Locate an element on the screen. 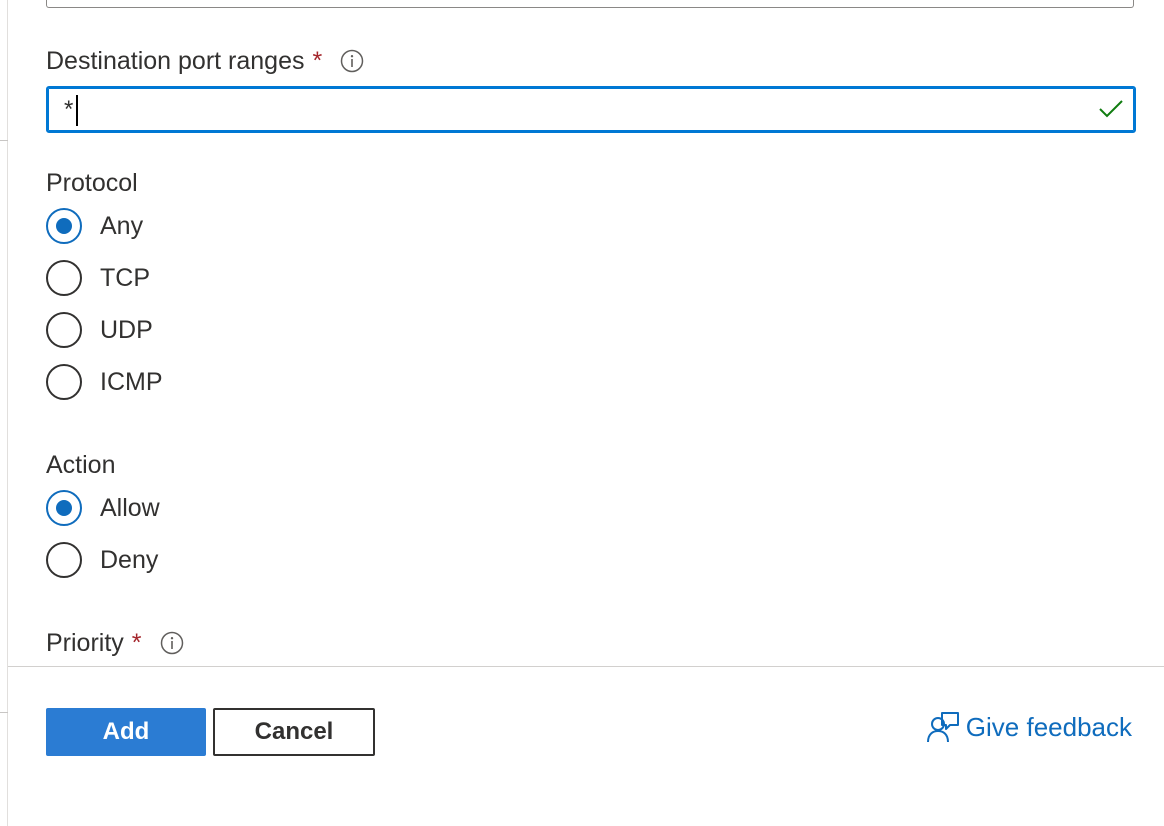 This screenshot has width=1164, height=826. action-label: Action is located at coordinates (80, 465).